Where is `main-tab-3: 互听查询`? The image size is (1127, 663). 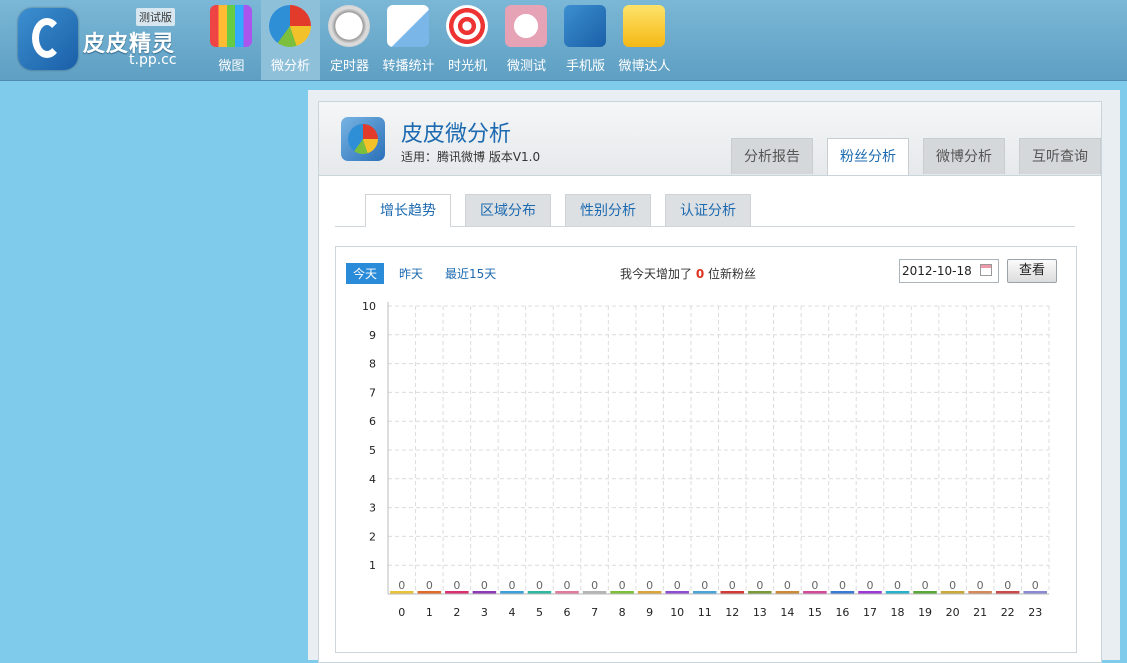 main-tab-3: 互听查询 is located at coordinates (1060, 156).